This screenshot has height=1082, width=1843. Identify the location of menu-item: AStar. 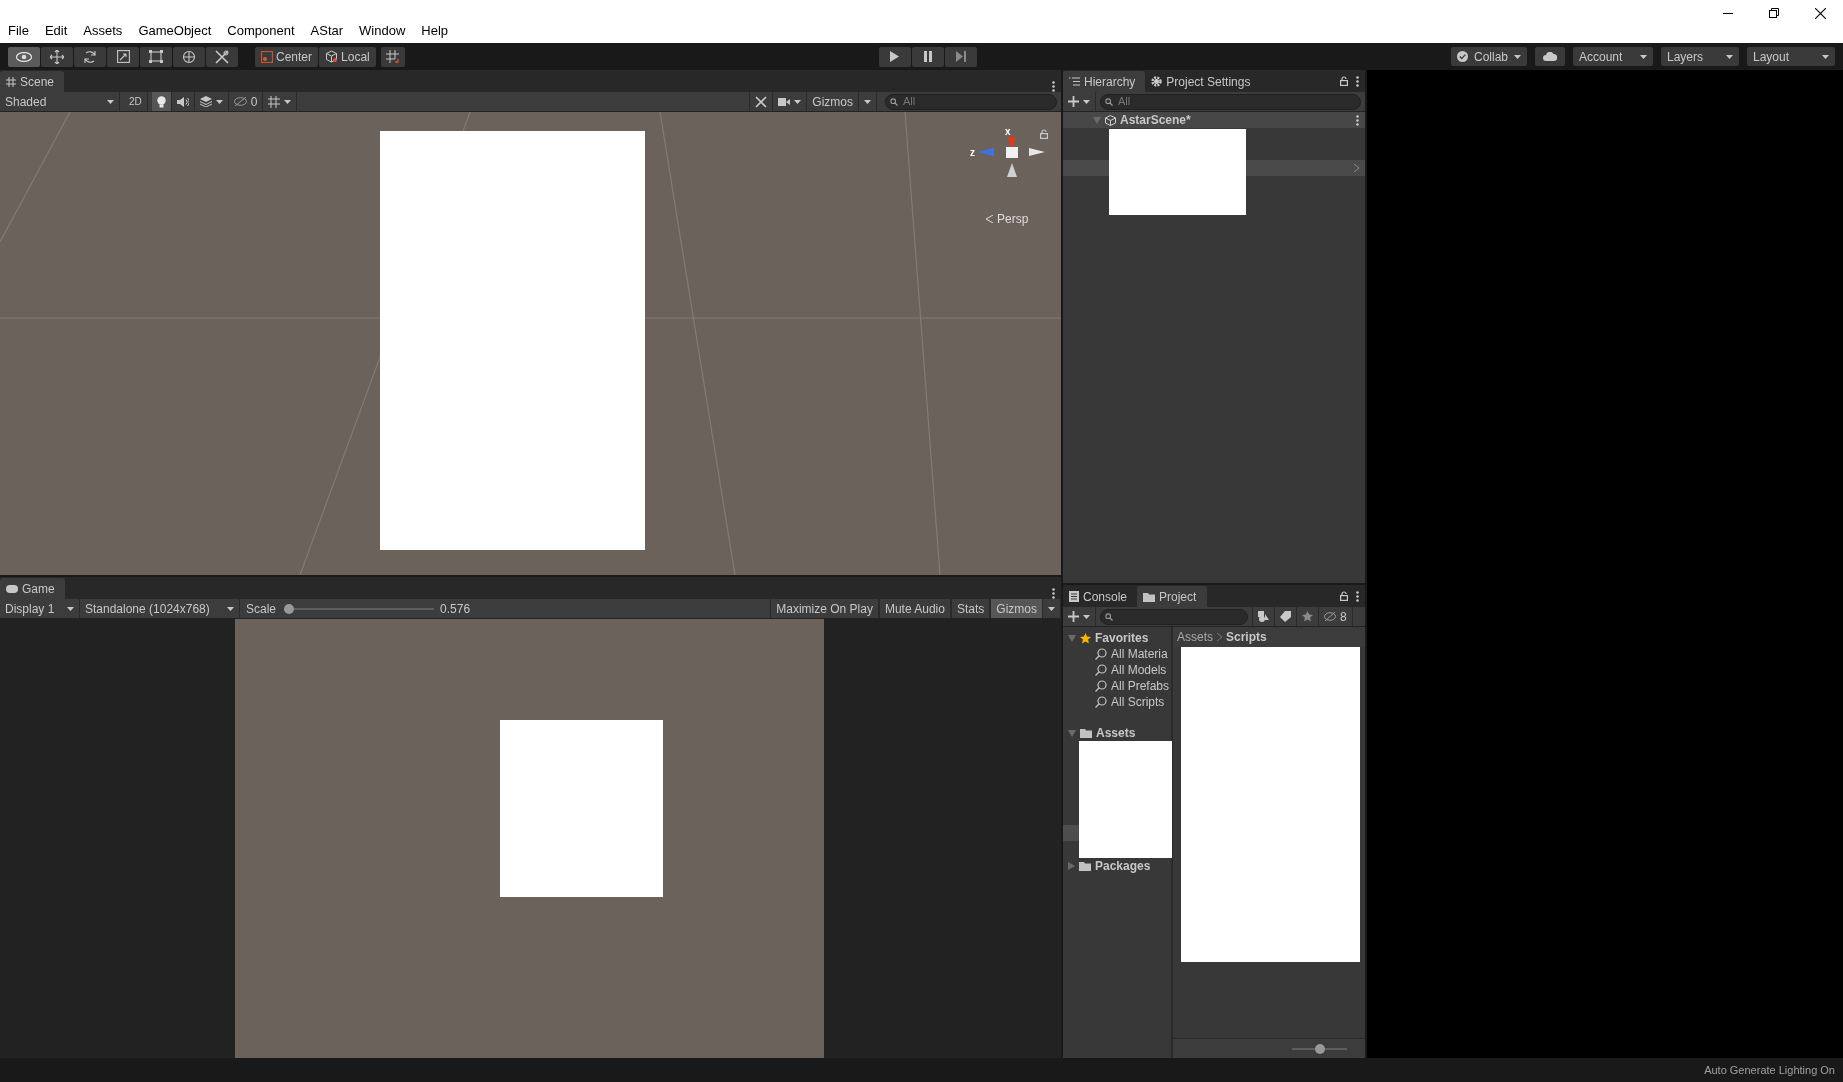
(327, 31).